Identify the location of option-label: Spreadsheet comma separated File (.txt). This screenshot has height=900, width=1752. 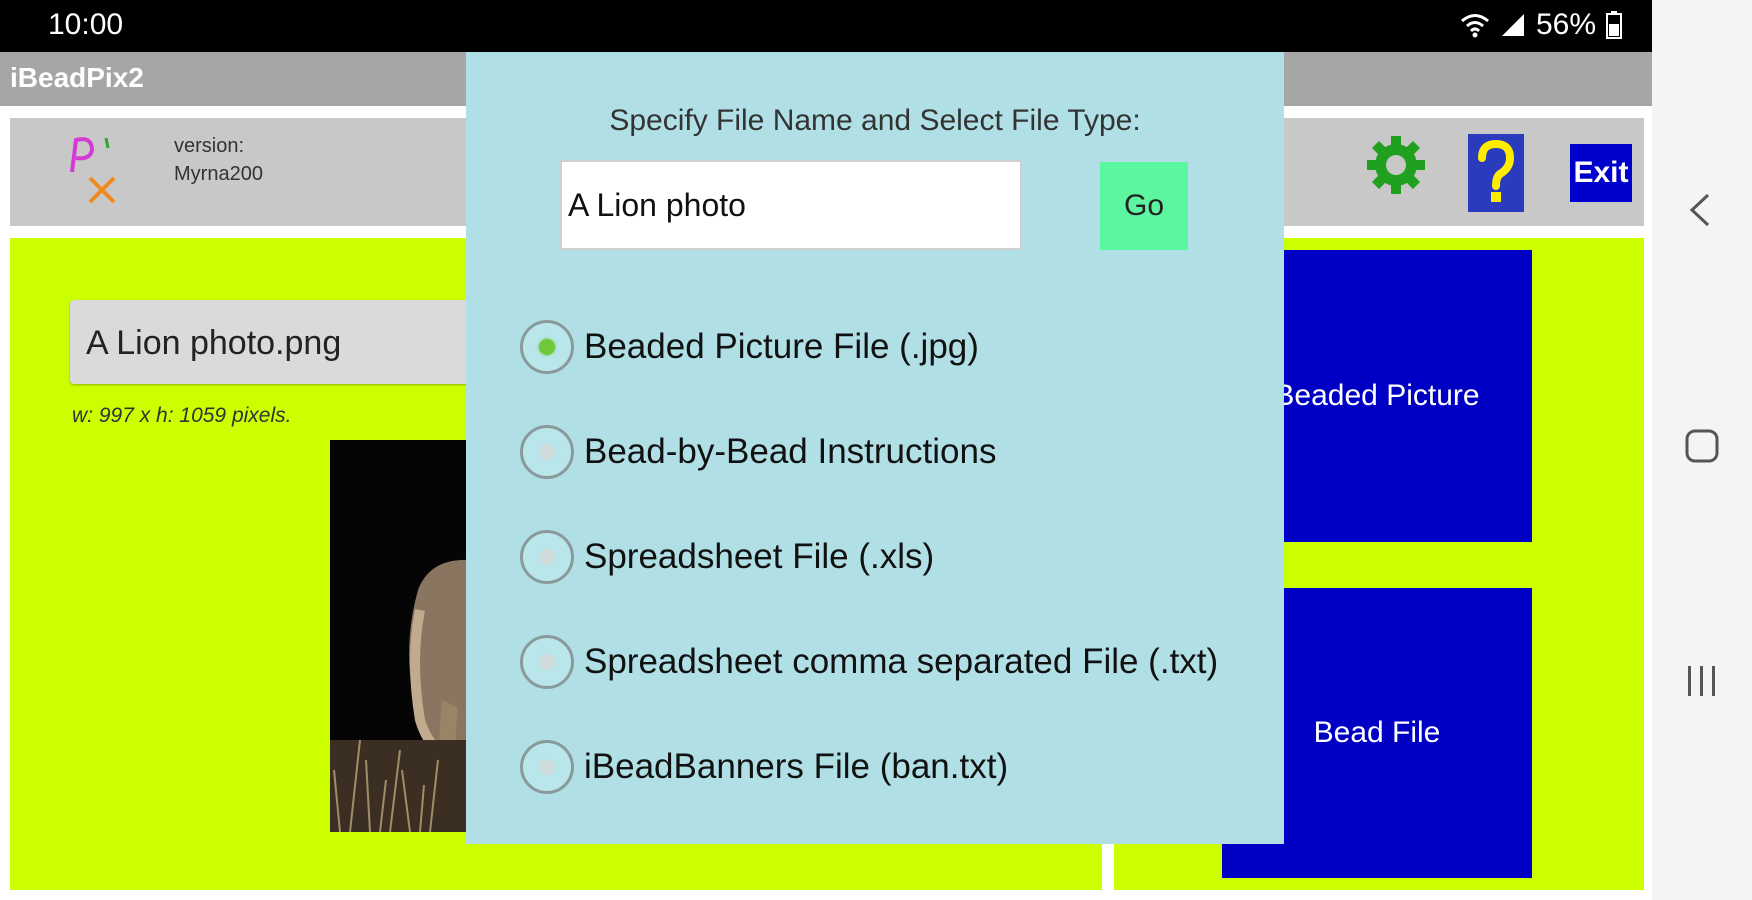
(901, 661).